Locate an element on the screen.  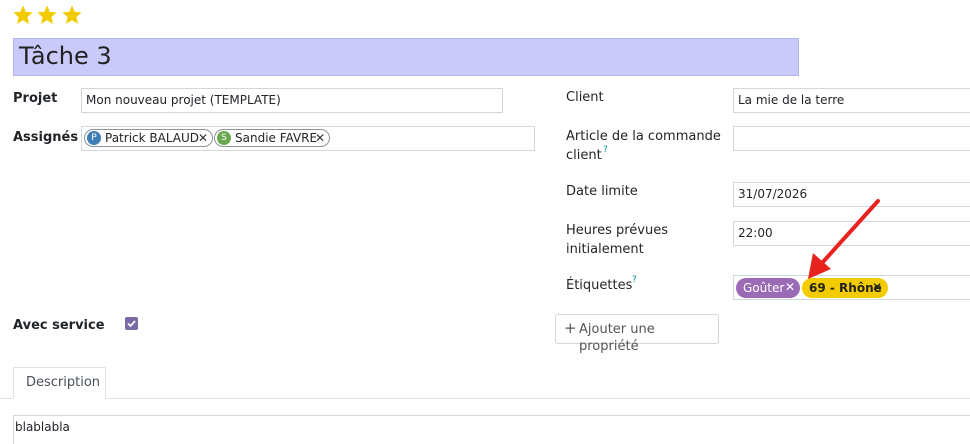
tab-description: Description is located at coordinates (59, 383).